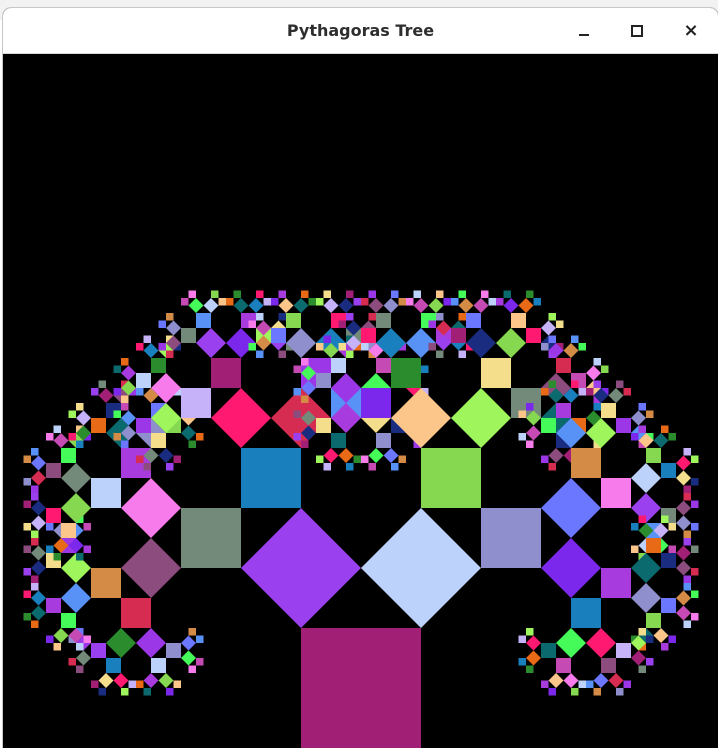 This screenshot has height=748, width=718. I want to click on title-bar: Pythagoras Tree ×, so click(360, 31).